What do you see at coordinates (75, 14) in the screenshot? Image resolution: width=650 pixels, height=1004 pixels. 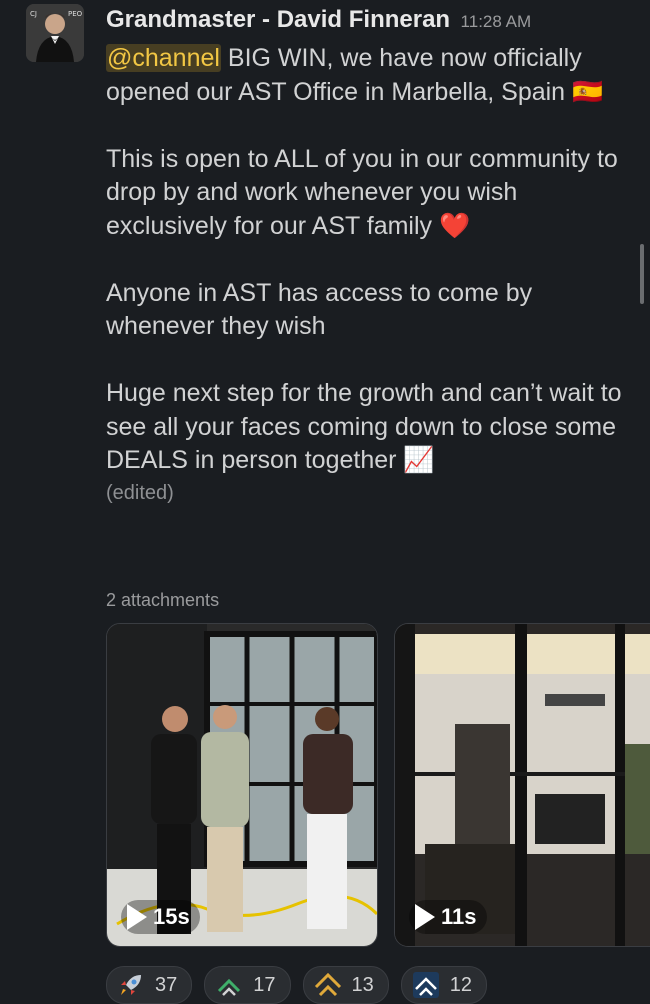 I see `svg-text: PEO` at bounding box center [75, 14].